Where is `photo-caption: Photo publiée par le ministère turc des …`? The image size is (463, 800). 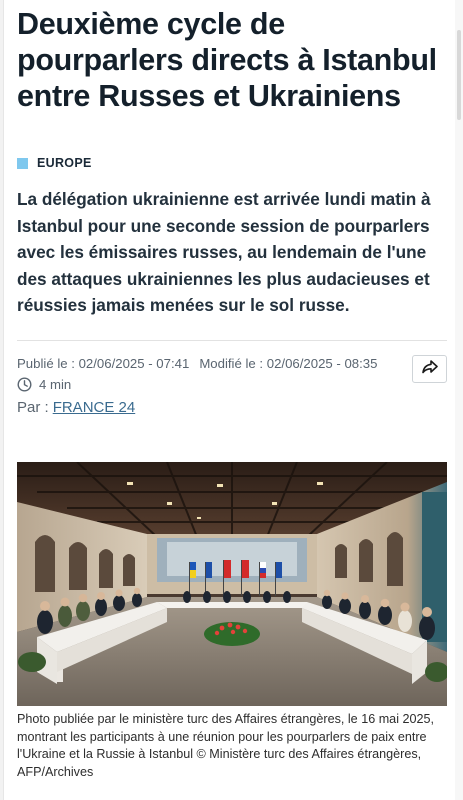
photo-caption: Photo publiée par le ministère turc des … is located at coordinates (226, 745).